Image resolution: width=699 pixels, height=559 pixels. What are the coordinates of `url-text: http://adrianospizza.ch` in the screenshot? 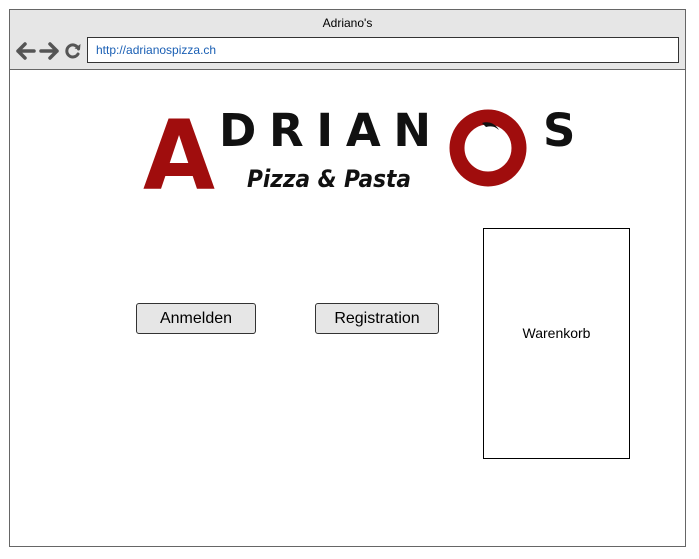 It's located at (156, 50).